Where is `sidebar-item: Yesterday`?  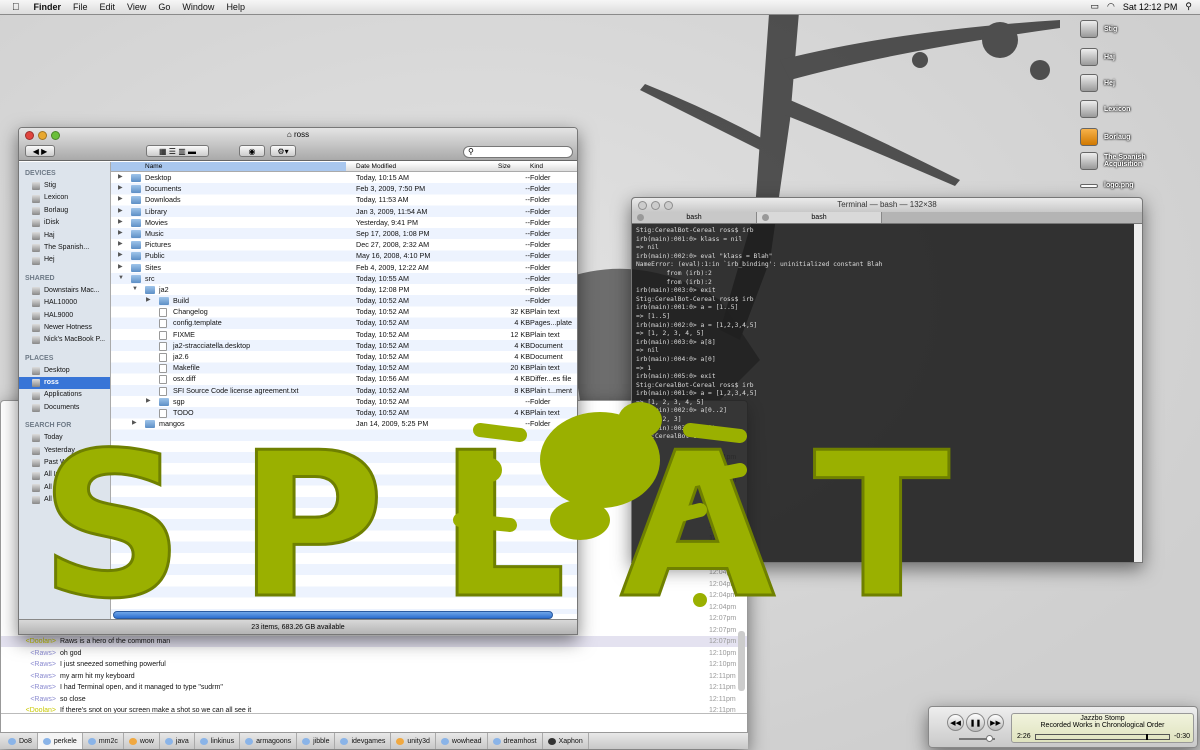
sidebar-item: Yesterday is located at coordinates (64, 451).